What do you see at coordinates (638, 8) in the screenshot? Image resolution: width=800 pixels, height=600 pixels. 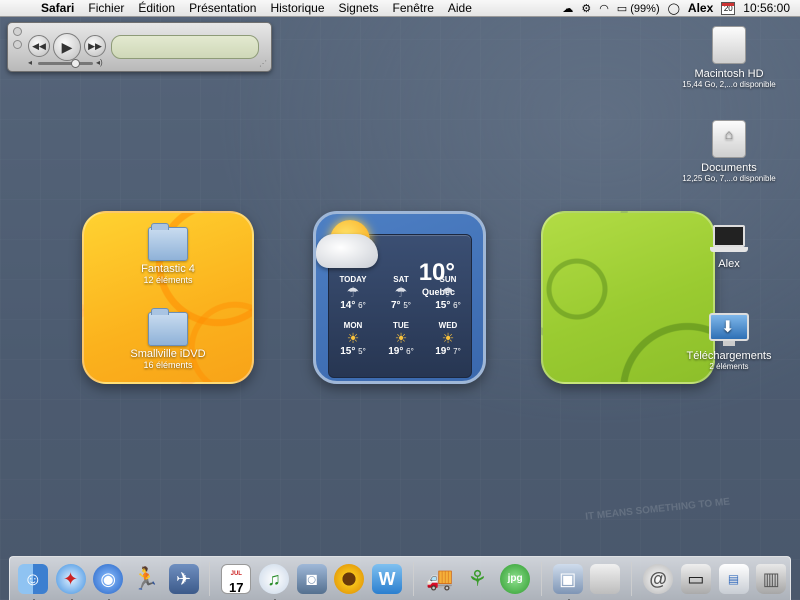 I see `battery-status: ▭ (99%)` at bounding box center [638, 8].